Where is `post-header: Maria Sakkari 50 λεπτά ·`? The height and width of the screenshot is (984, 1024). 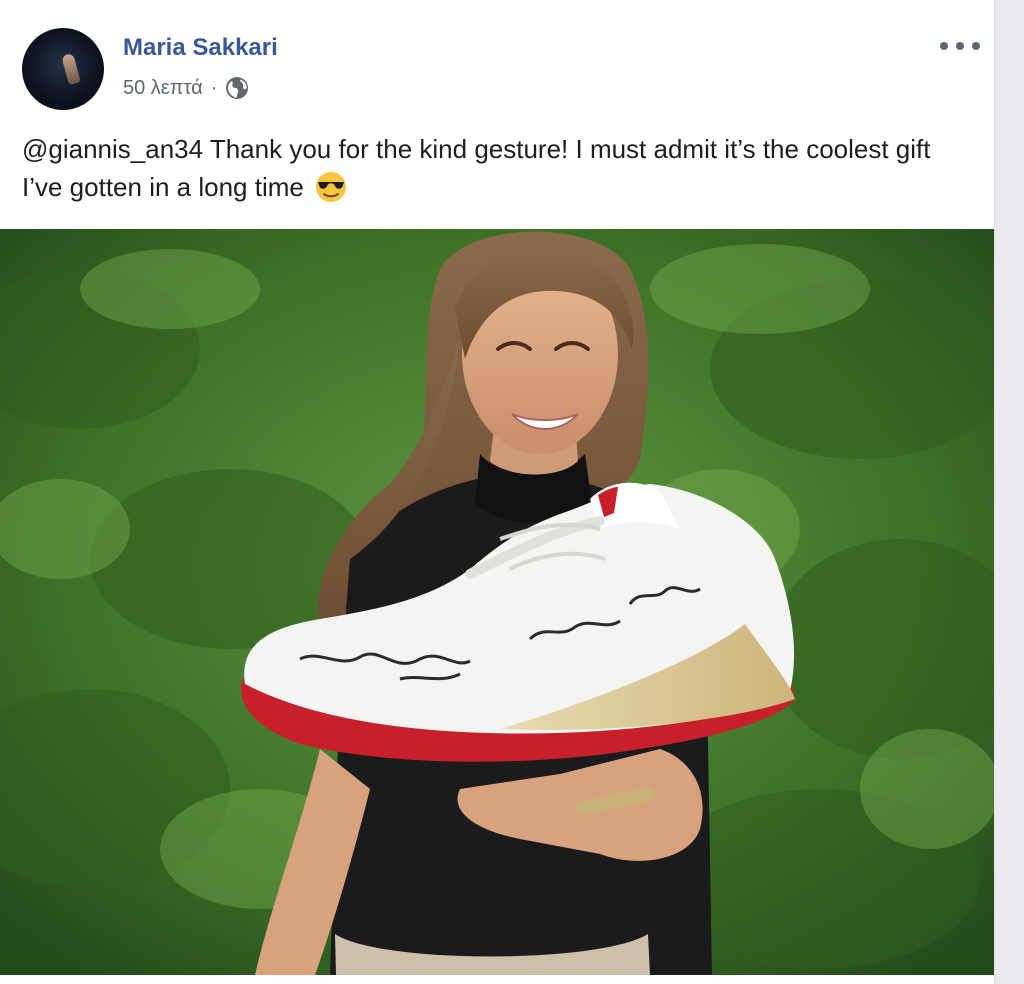 post-header: Maria Sakkari 50 λεπτά · is located at coordinates (502, 69).